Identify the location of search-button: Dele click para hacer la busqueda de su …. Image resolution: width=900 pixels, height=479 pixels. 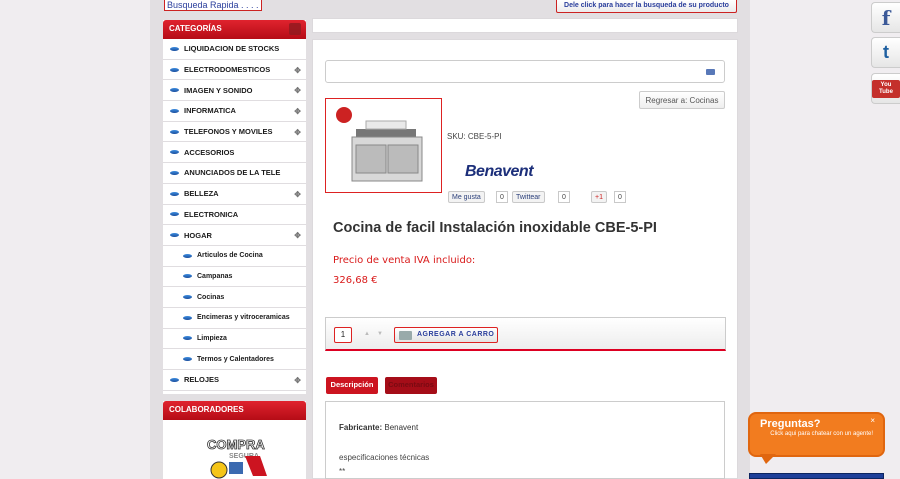
(646, 6).